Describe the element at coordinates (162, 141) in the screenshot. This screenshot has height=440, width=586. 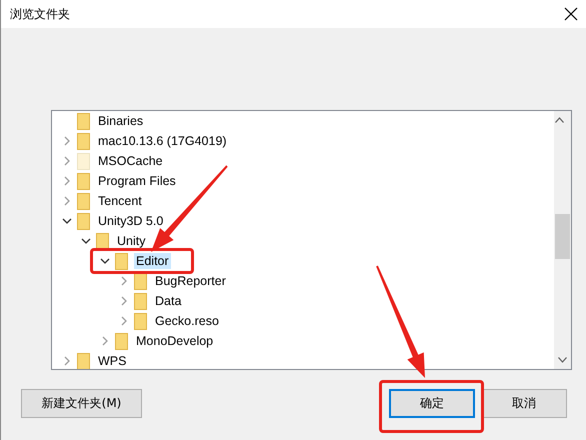
I see `tree-item: mac10.13.6 (17G4019)` at that location.